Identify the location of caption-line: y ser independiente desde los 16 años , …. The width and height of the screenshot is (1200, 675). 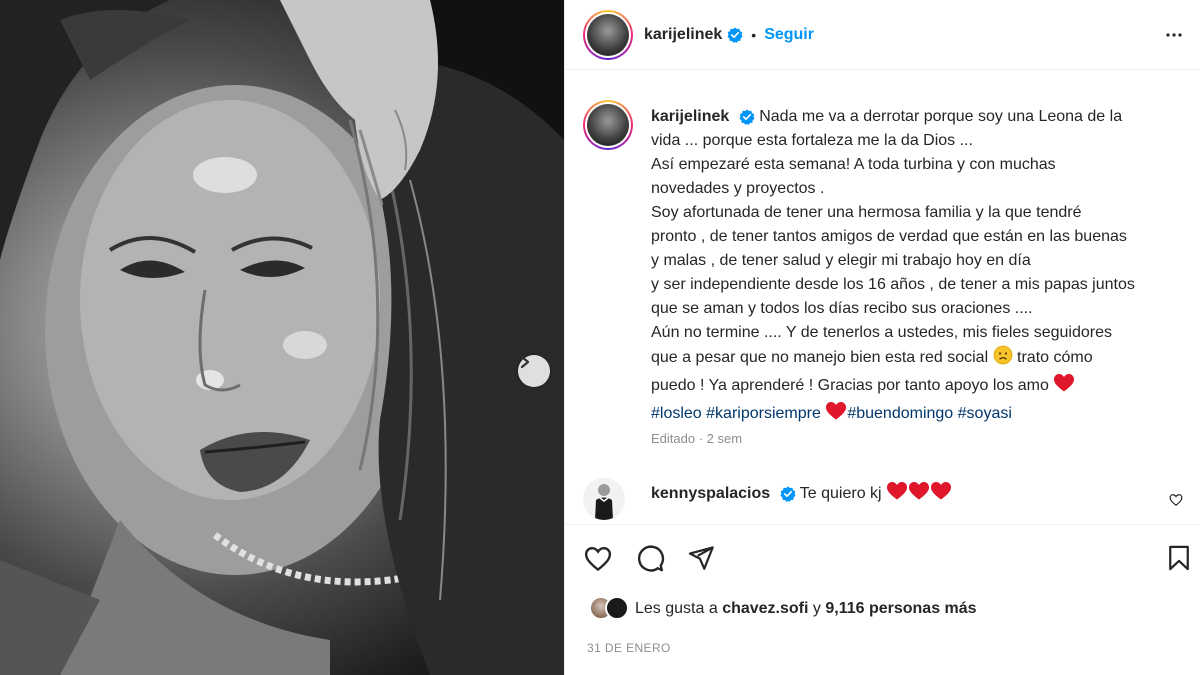
(893, 284).